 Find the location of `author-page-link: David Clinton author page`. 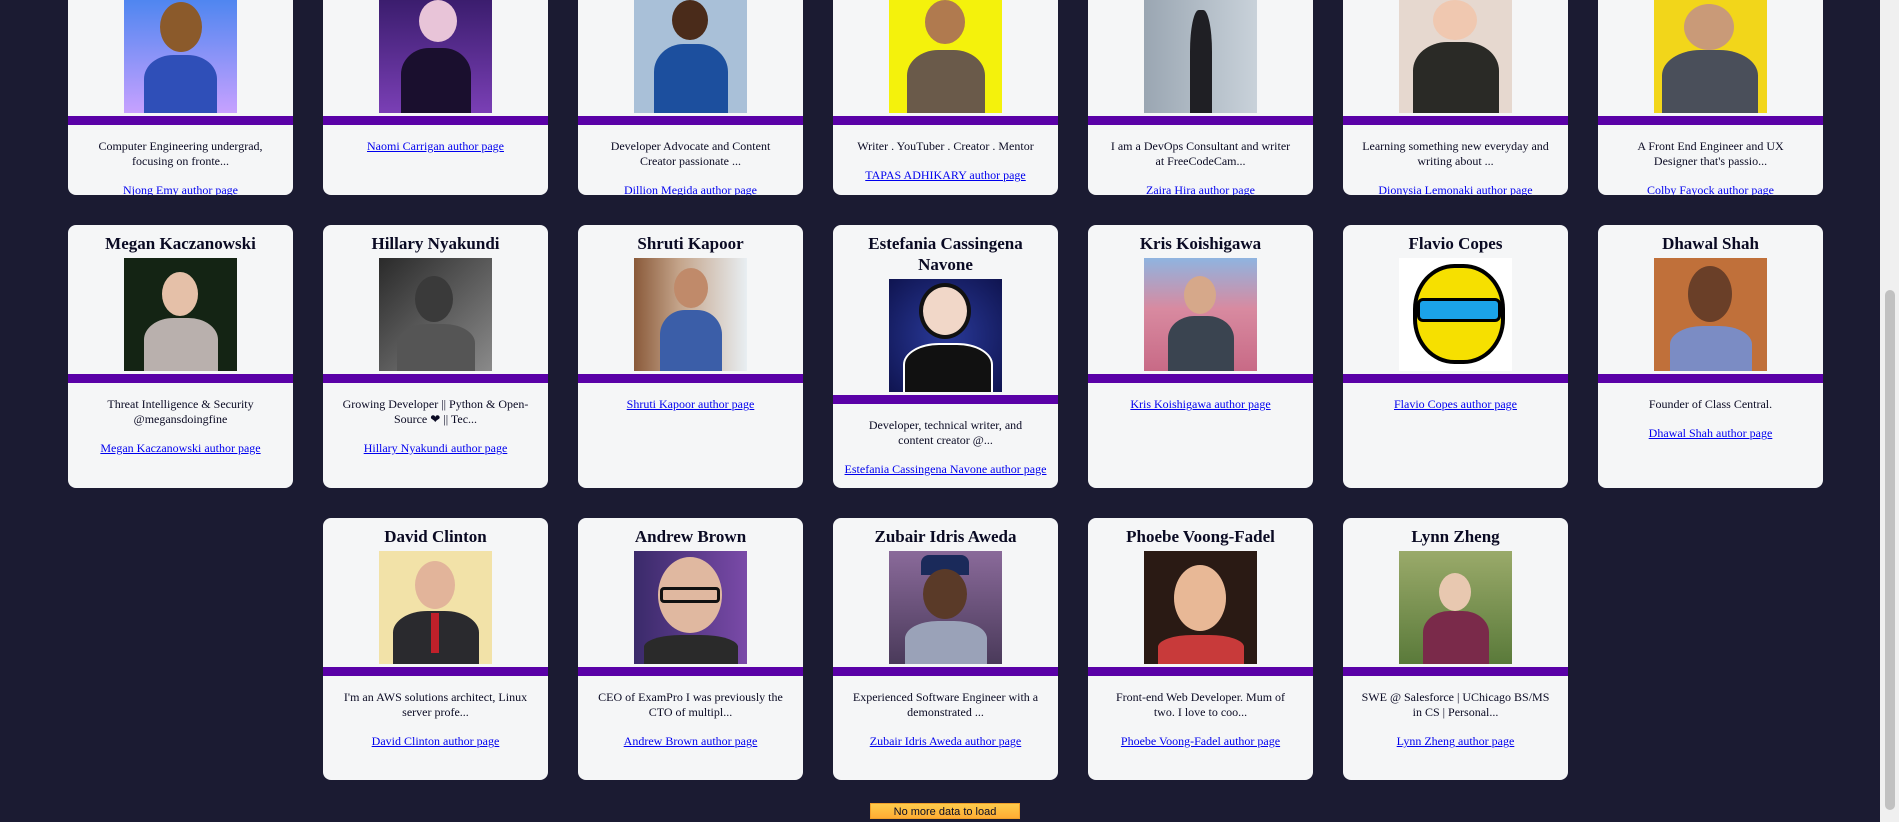

author-page-link: David Clinton author page is located at coordinates (436, 741).